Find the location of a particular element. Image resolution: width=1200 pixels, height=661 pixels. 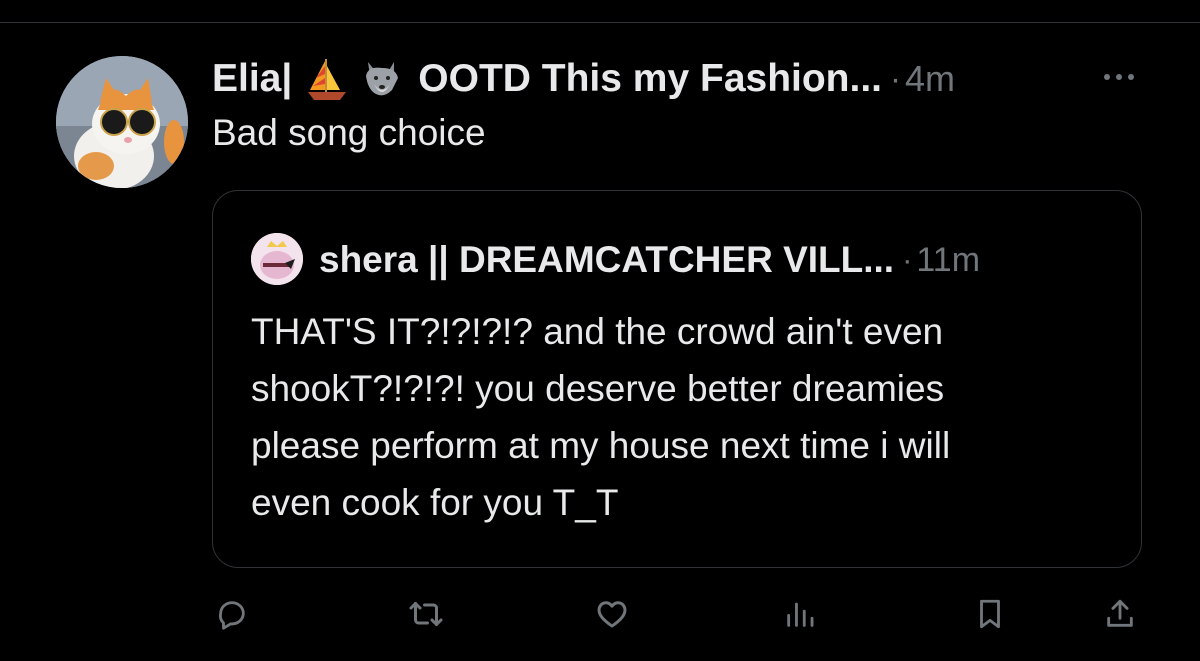

share-icon is located at coordinates (1120, 614).